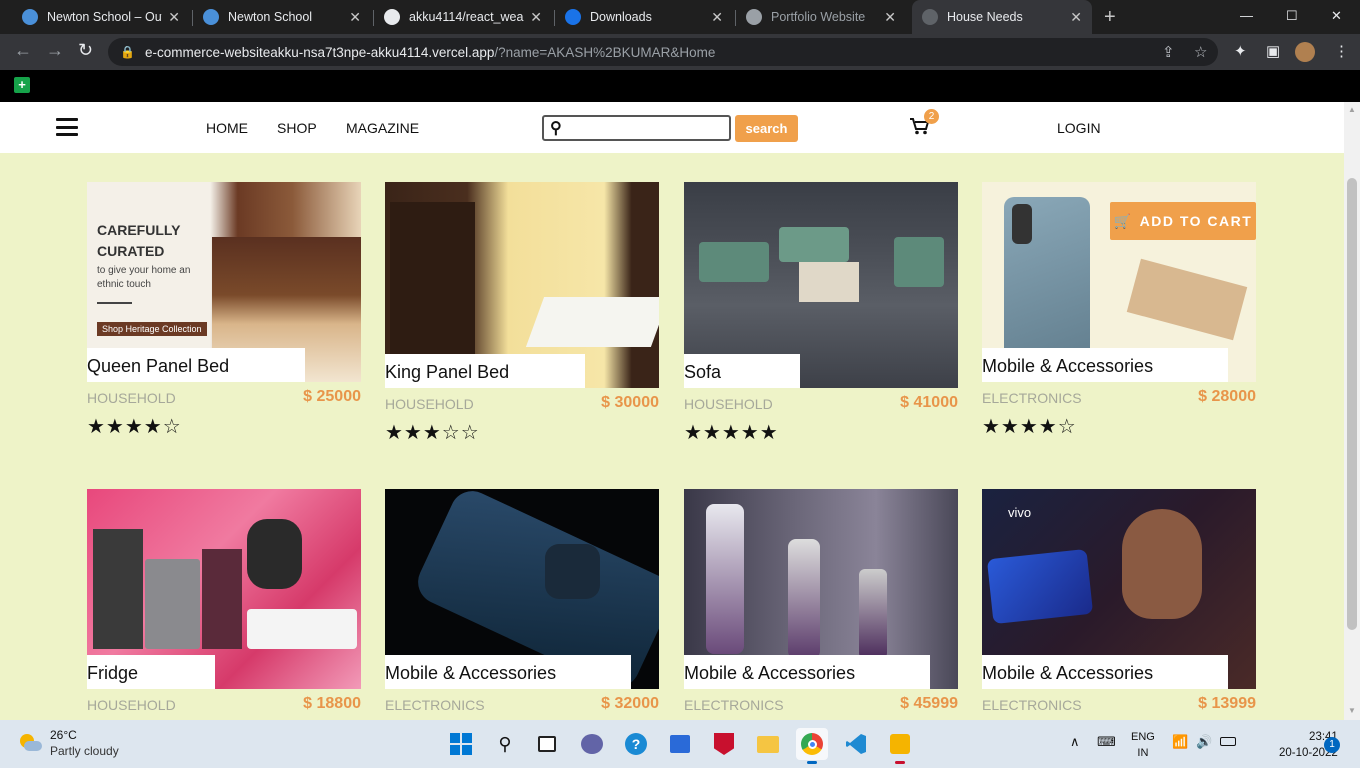  What do you see at coordinates (224, 604) in the screenshot?
I see `product-card: Fridge HOUSEHOLD $ 18800` at bounding box center [224, 604].